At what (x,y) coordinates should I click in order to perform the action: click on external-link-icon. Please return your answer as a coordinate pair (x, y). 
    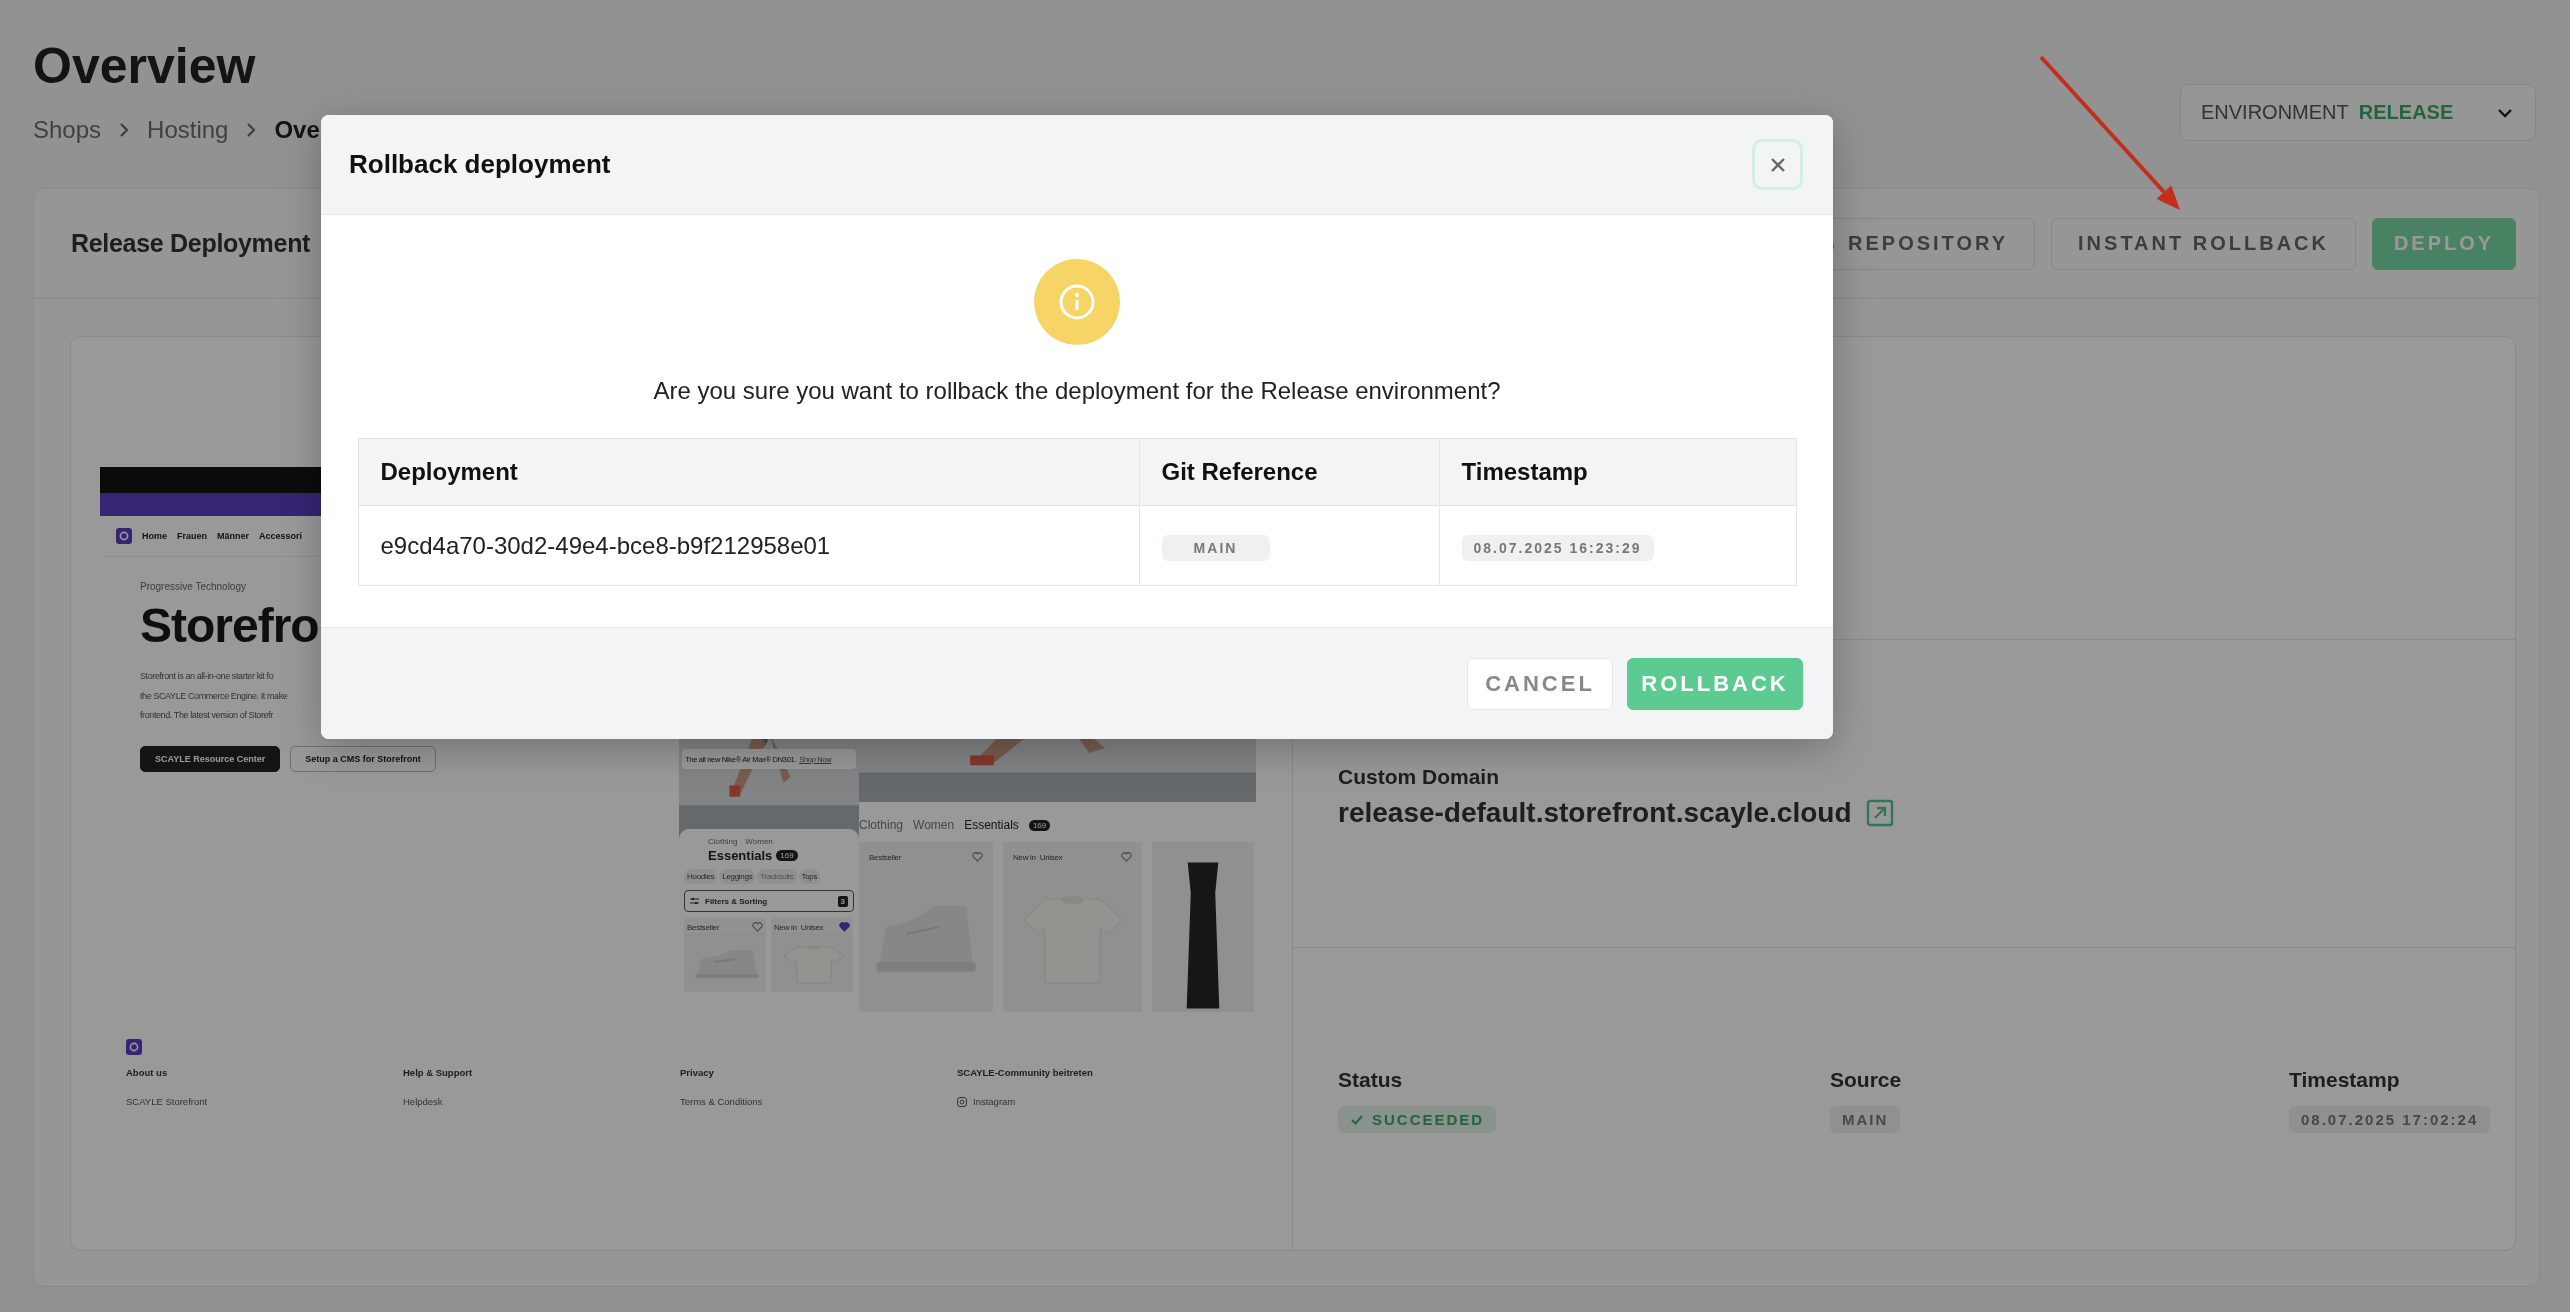
    Looking at the image, I should click on (1879, 813).